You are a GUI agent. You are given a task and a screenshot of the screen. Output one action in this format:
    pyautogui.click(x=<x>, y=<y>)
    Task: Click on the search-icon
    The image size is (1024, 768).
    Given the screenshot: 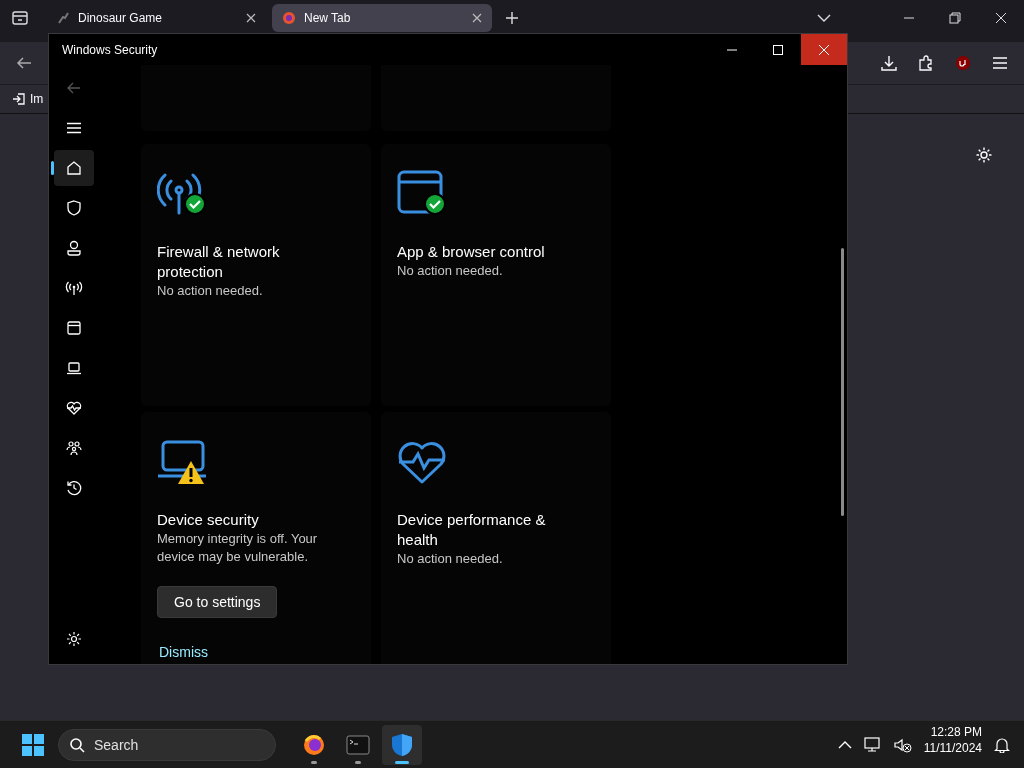 What is the action you would take?
    pyautogui.click(x=77, y=744)
    